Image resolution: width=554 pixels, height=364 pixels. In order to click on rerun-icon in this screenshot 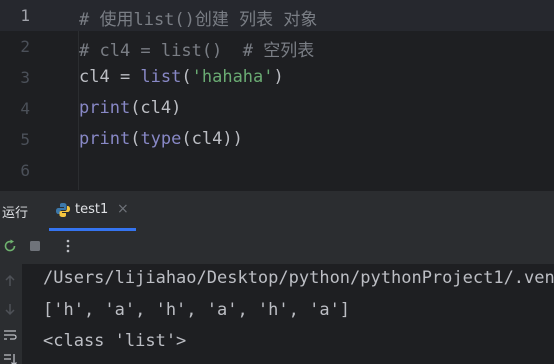, I will do `click(10, 246)`.